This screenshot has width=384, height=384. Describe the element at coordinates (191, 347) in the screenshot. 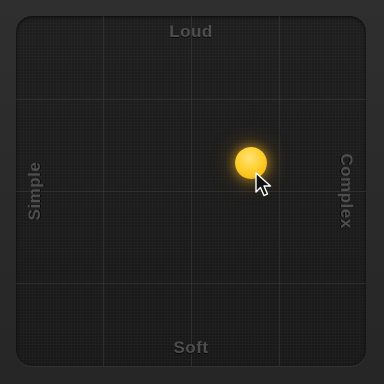

I see `axis-label-soft: Soft` at that location.